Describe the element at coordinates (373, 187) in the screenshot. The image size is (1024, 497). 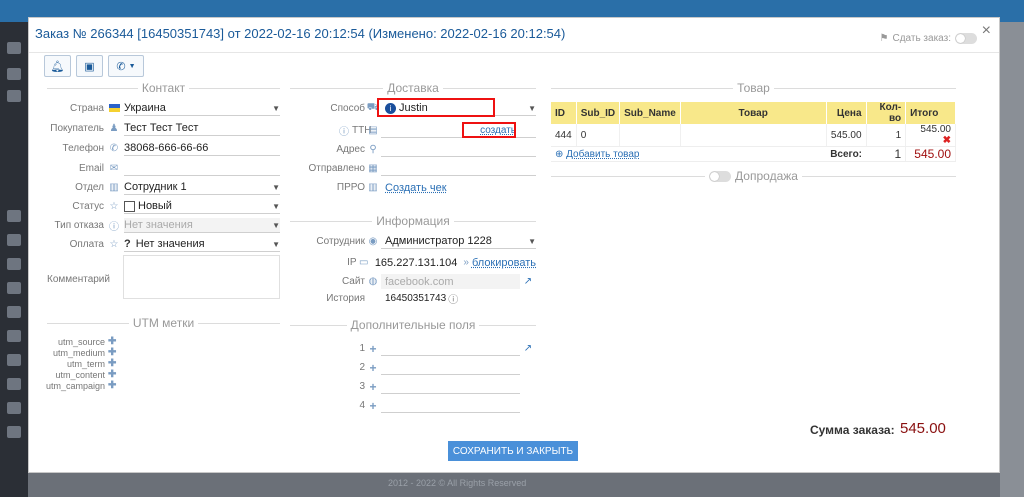
I see `barcode-icon: ▥` at that location.